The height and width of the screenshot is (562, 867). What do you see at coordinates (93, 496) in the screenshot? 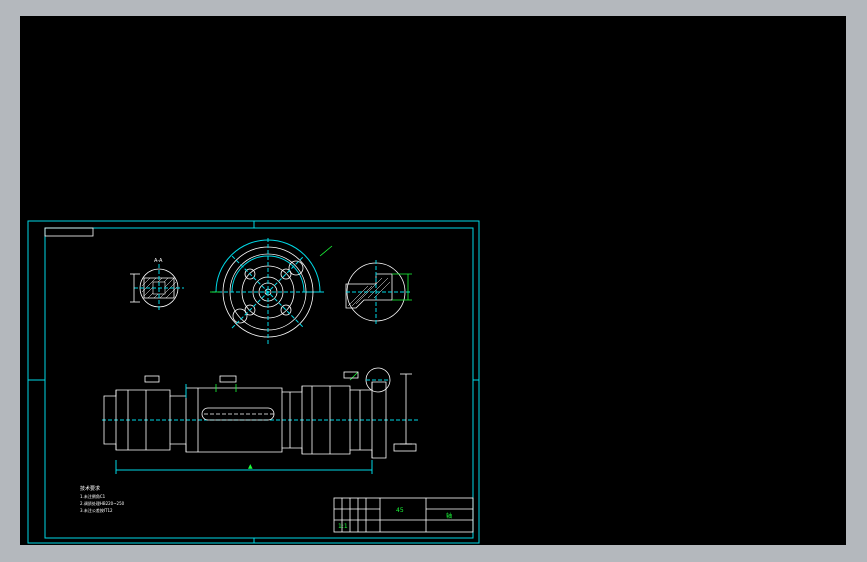
I see `notes-line-1: 1.未注倒角C1` at bounding box center [93, 496].